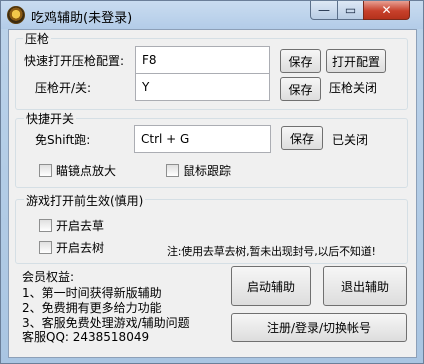 Image resolution: width=424 pixels, height=364 pixels. Describe the element at coordinates (202, 60) in the screenshot. I see `config-hotkey-input` at that location.